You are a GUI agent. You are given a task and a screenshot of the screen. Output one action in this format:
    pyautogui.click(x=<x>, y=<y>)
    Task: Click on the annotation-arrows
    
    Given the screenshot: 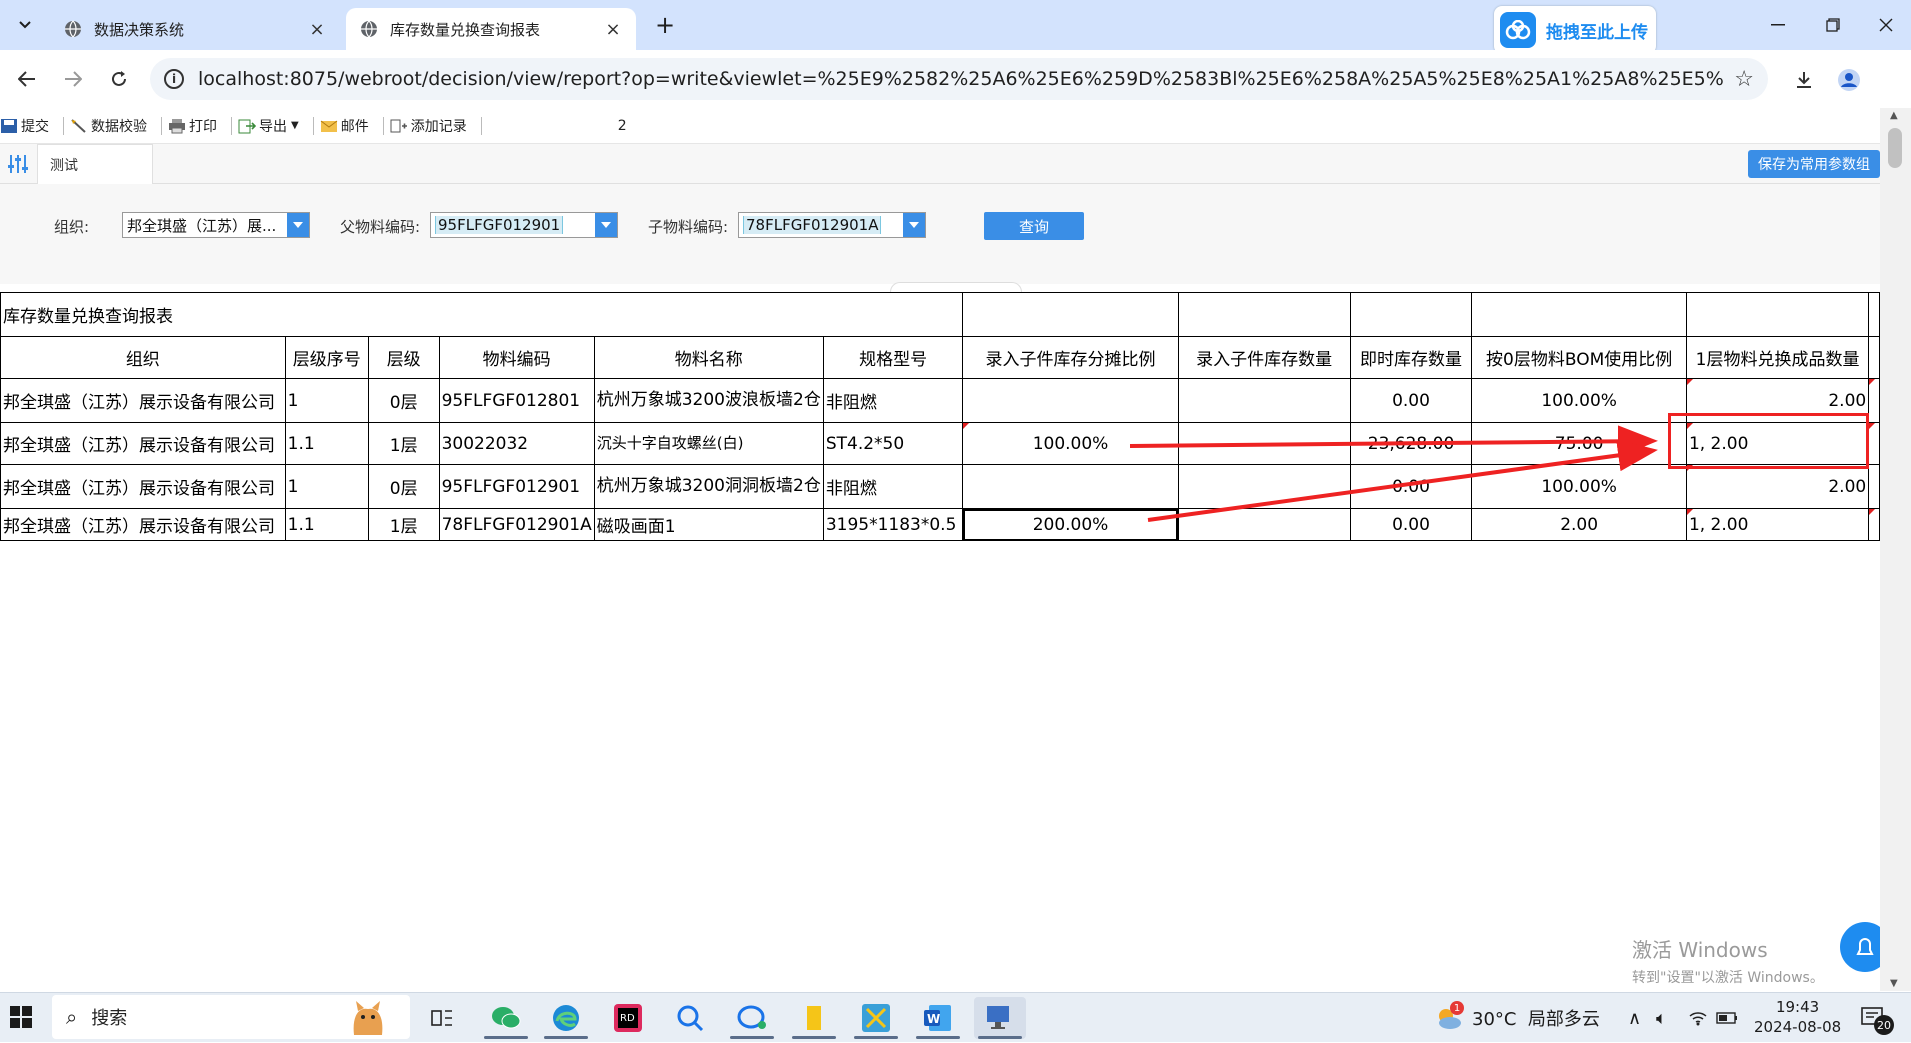 What is the action you would take?
    pyautogui.click(x=1393, y=473)
    